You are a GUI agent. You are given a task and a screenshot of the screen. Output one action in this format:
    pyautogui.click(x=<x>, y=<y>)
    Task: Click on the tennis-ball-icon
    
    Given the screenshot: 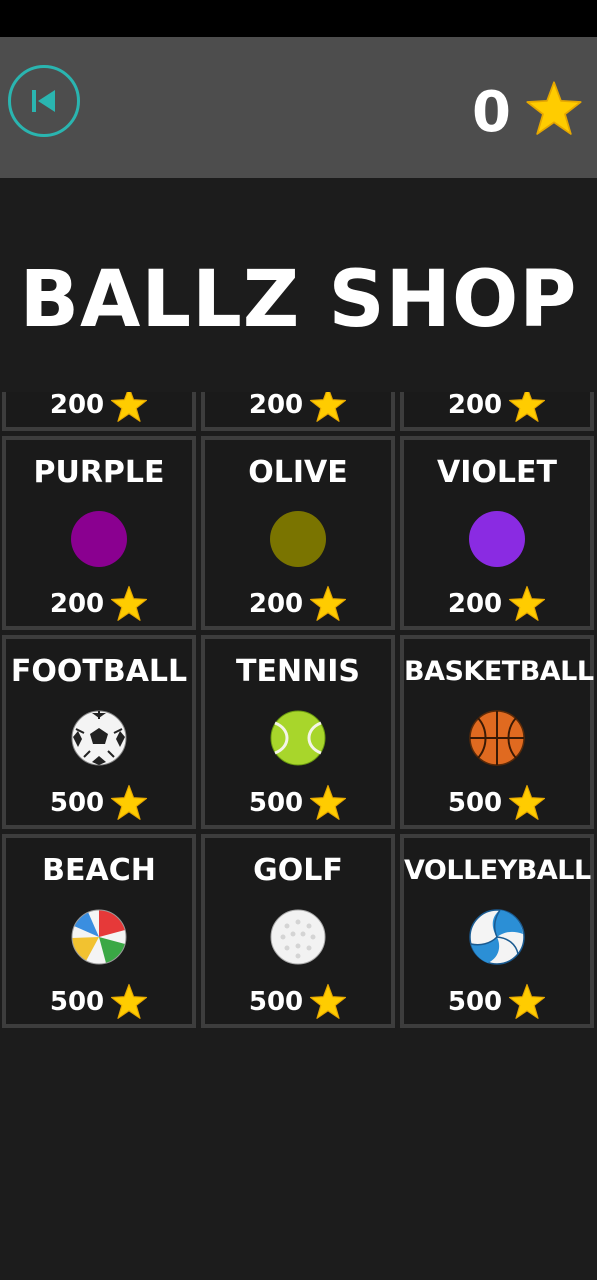 What is the action you would take?
    pyautogui.click(x=298, y=738)
    